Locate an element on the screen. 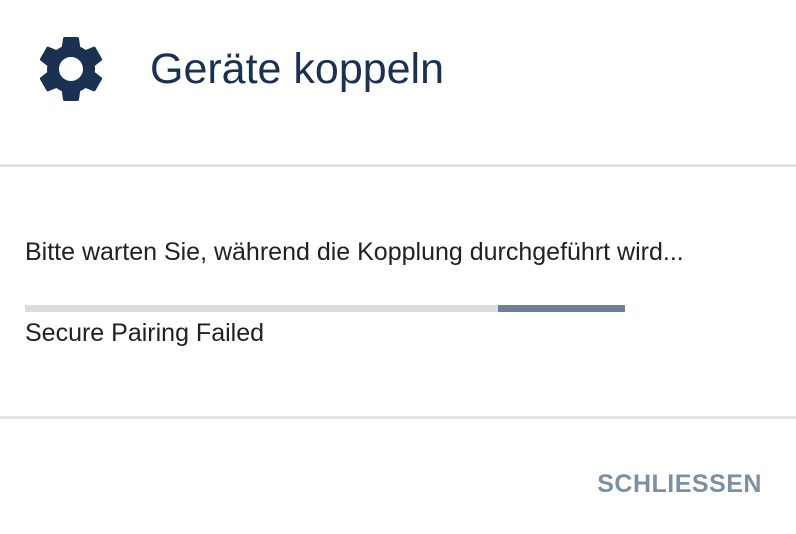 The height and width of the screenshot is (534, 796). progress-indicator is located at coordinates (561, 308).